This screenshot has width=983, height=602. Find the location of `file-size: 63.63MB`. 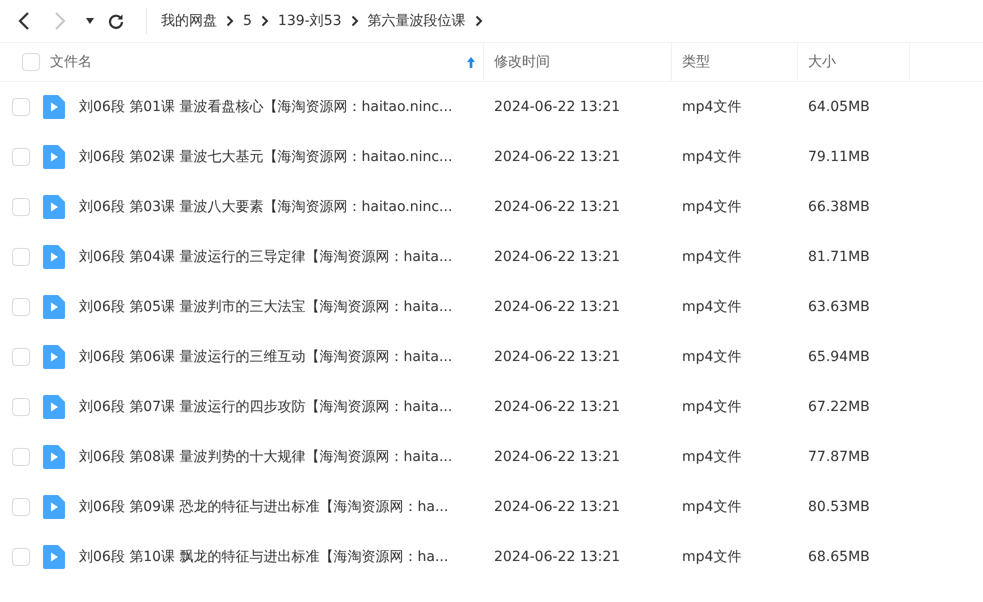

file-size: 63.63MB is located at coordinates (839, 307).